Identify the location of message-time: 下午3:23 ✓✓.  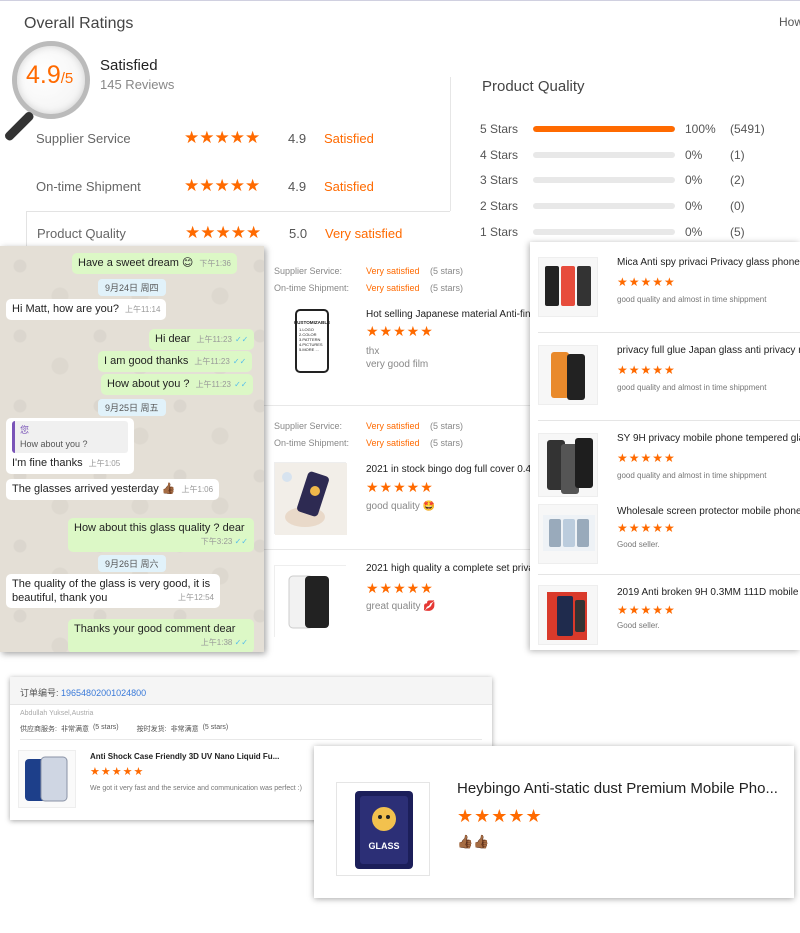
(224, 542).